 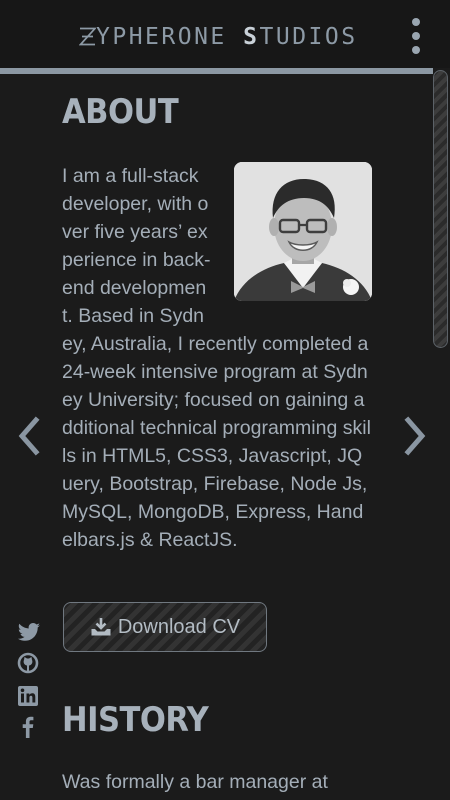 I want to click on brand-z-glyph, so click(x=87, y=36).